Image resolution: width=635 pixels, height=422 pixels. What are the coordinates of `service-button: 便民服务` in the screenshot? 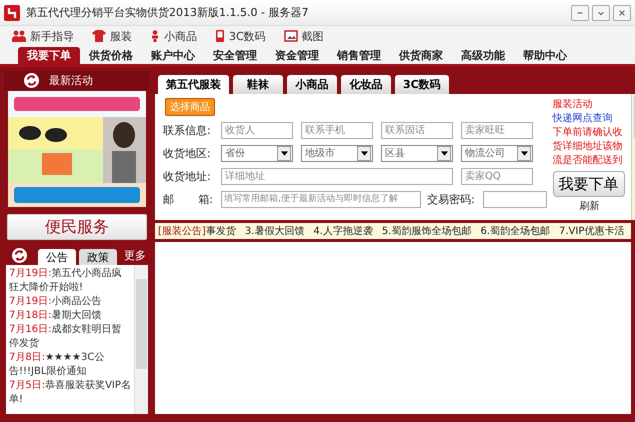 It's located at (77, 227).